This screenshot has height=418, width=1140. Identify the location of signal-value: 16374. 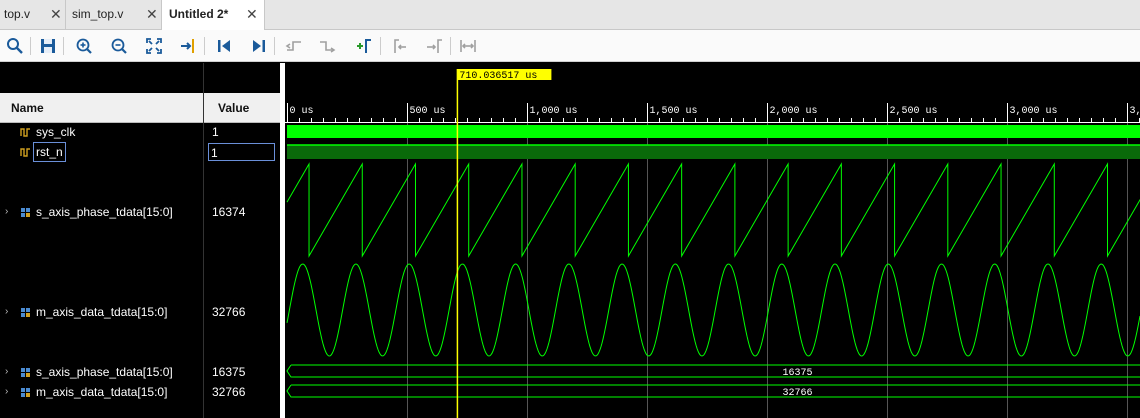
(229, 212).